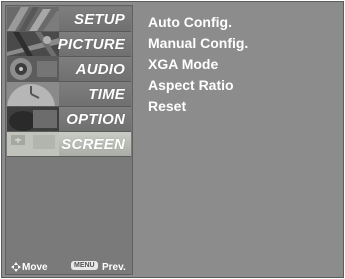 This screenshot has height=279, width=345. What do you see at coordinates (198, 43) in the screenshot?
I see `option-manual-config: Manual Config.` at bounding box center [198, 43].